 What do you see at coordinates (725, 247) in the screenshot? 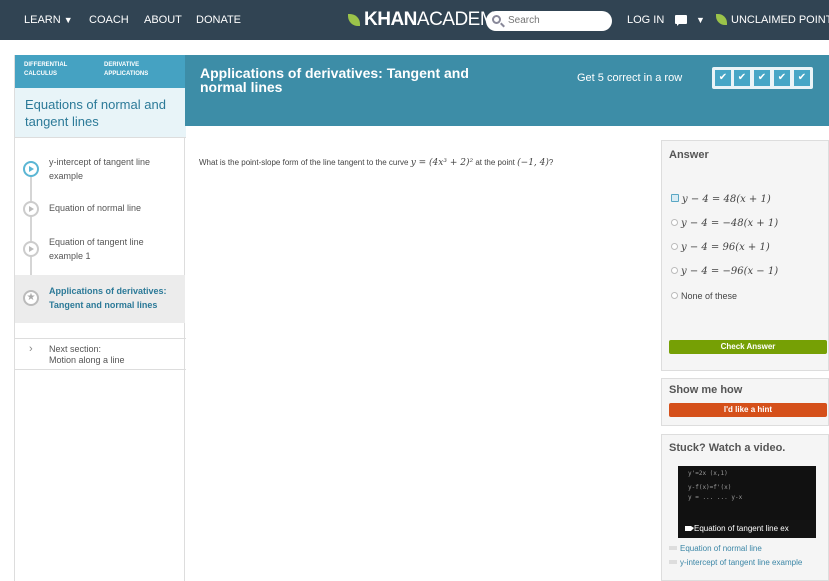
I see `option-label: y − 4 = 96(x + 1)` at bounding box center [725, 247].